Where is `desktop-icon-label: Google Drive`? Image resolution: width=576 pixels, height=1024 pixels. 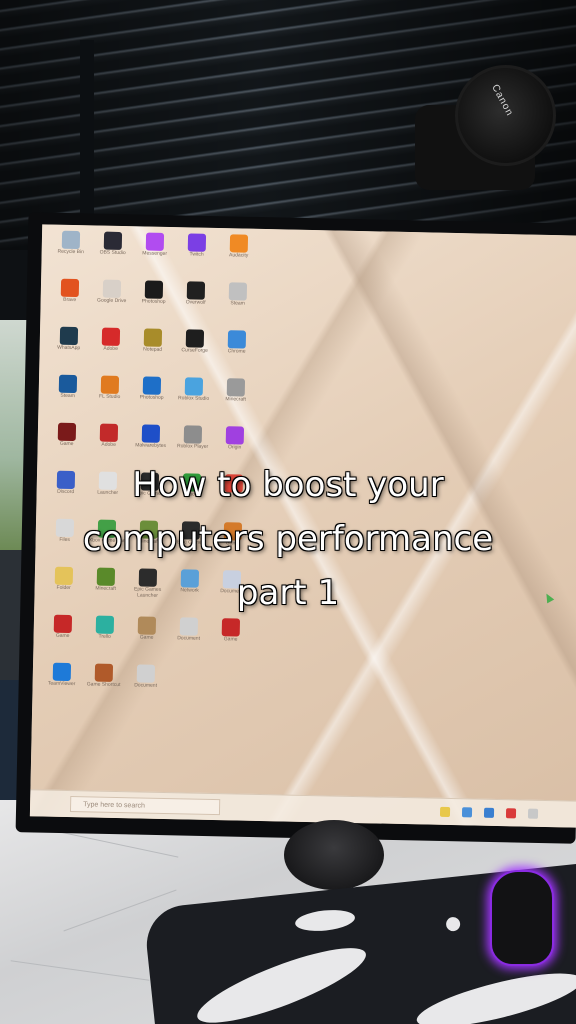 desktop-icon-label: Google Drive is located at coordinates (112, 301).